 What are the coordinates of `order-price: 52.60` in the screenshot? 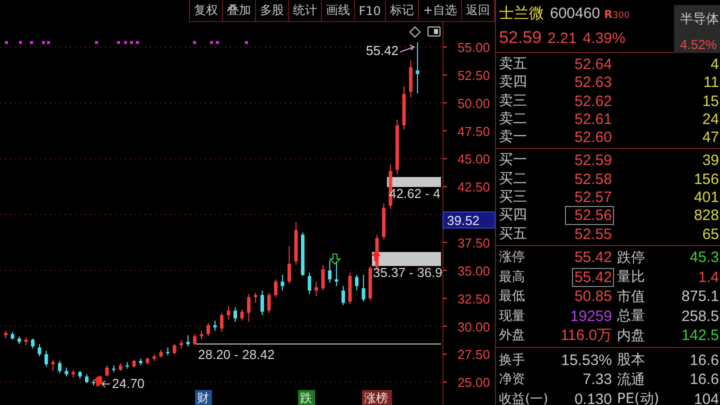 It's located at (593, 137).